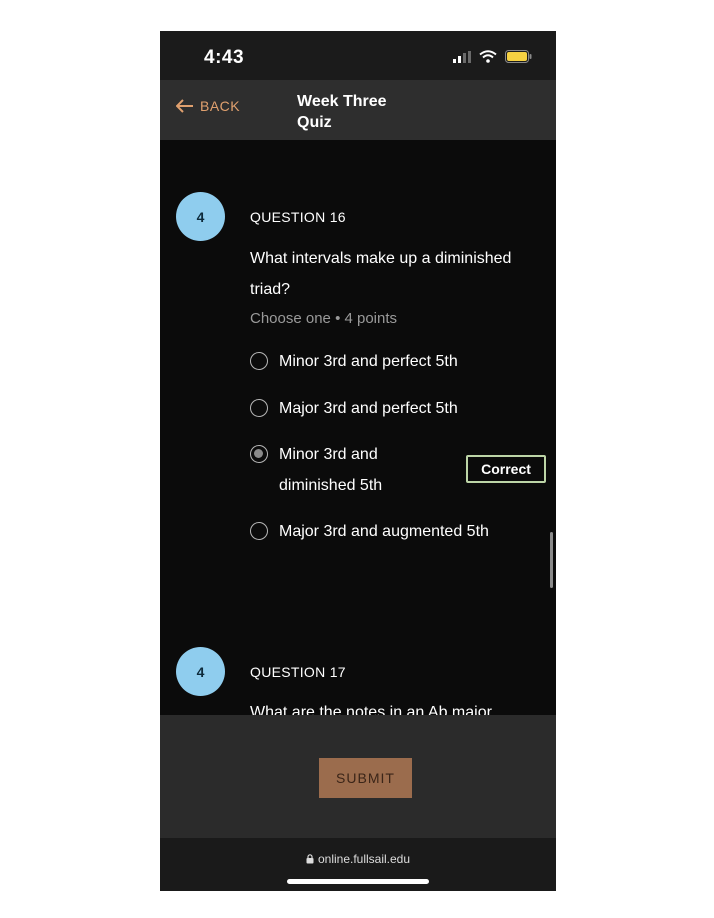  I want to click on url-text: online.fullsail.edu, so click(364, 859).